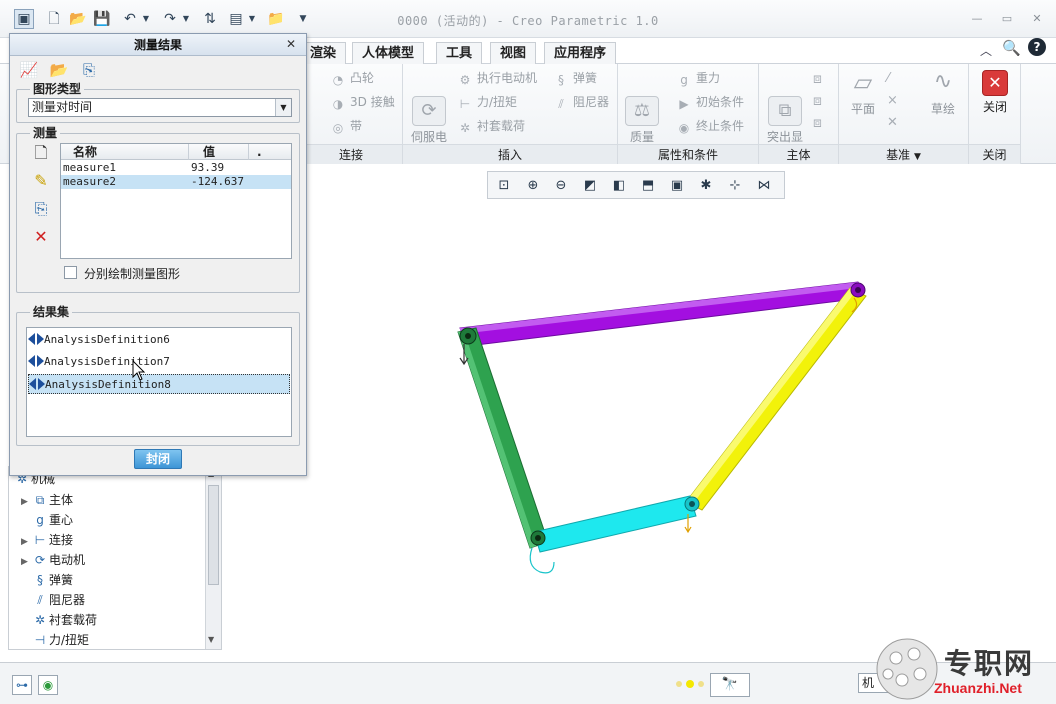 This screenshot has height=704, width=1056. What do you see at coordinates (53, 560) in the screenshot?
I see `tree-item-motors: ▶ ⟳ 电动机` at bounding box center [53, 560].